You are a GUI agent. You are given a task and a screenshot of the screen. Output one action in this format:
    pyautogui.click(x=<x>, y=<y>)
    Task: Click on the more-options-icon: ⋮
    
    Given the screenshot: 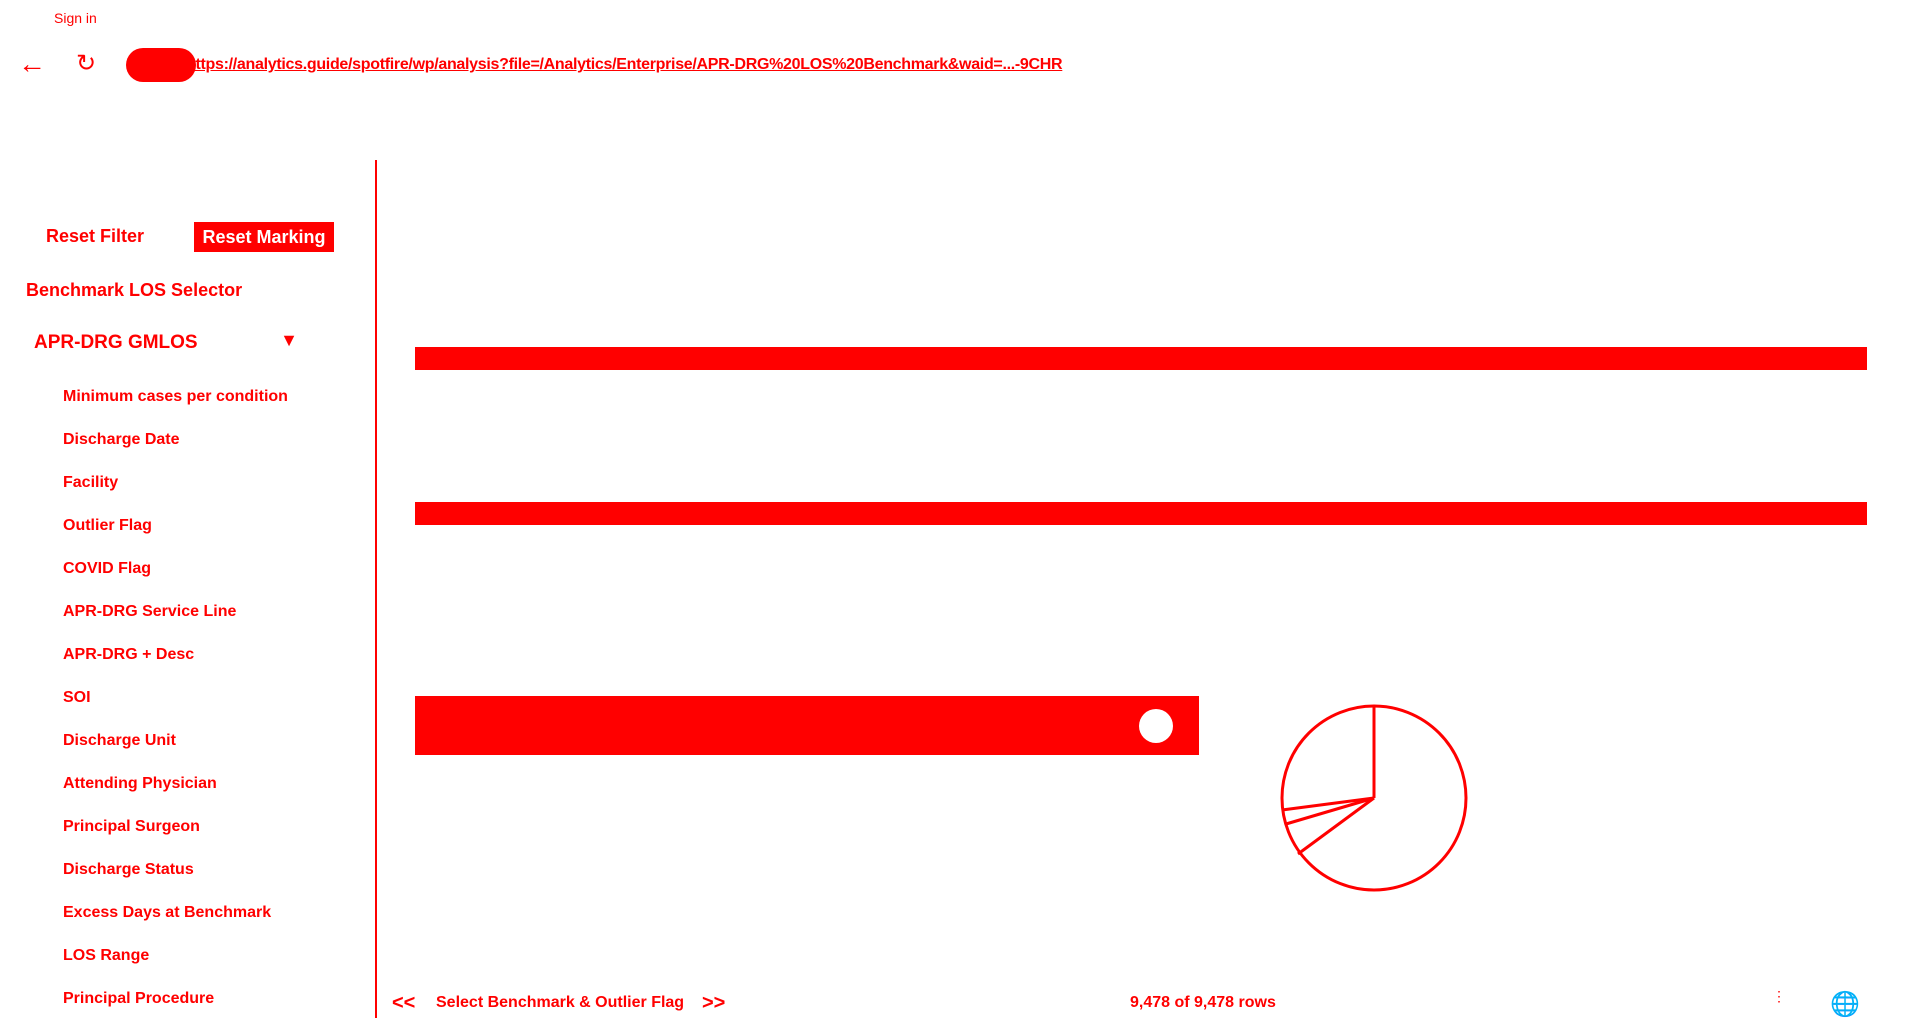 What is the action you would take?
    pyautogui.click(x=1779, y=996)
    